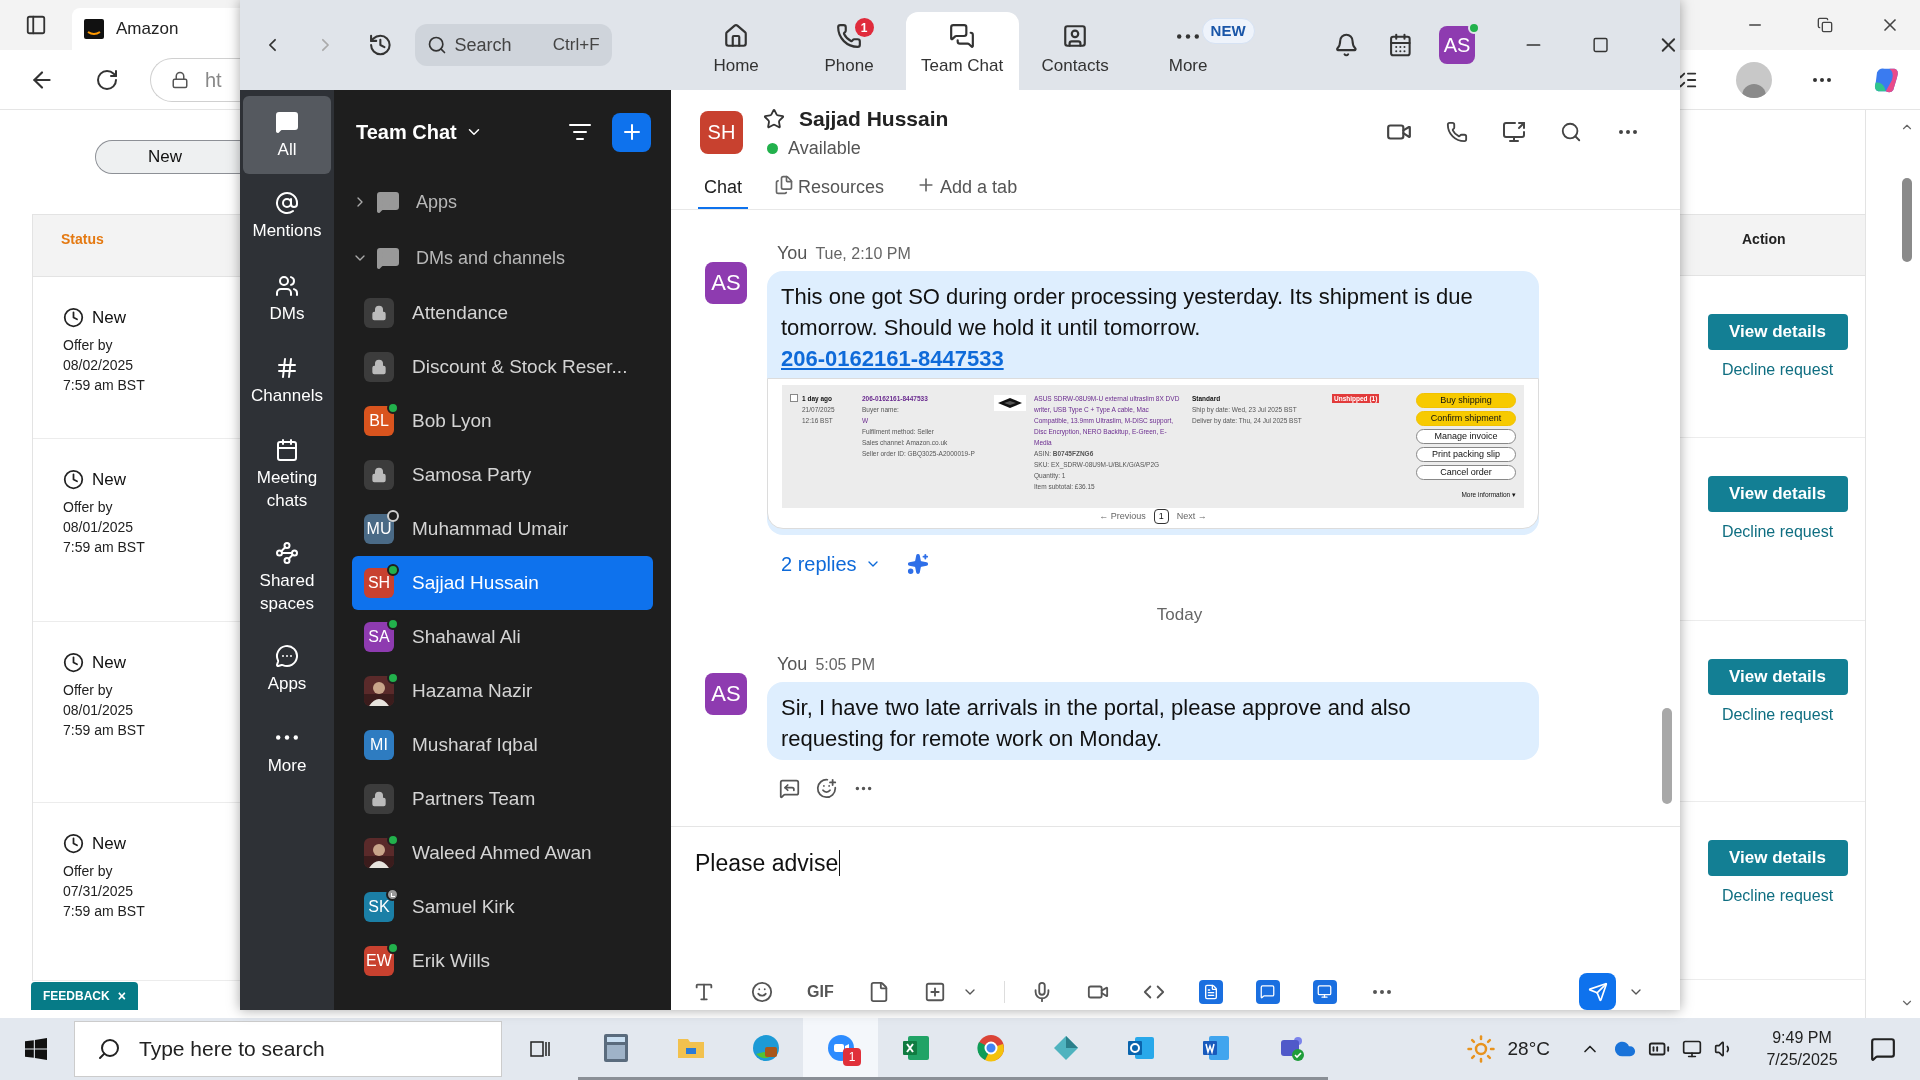 The image size is (1920, 1080). Describe the element at coordinates (767, 863) in the screenshot. I see `message-input: Please advise` at that location.